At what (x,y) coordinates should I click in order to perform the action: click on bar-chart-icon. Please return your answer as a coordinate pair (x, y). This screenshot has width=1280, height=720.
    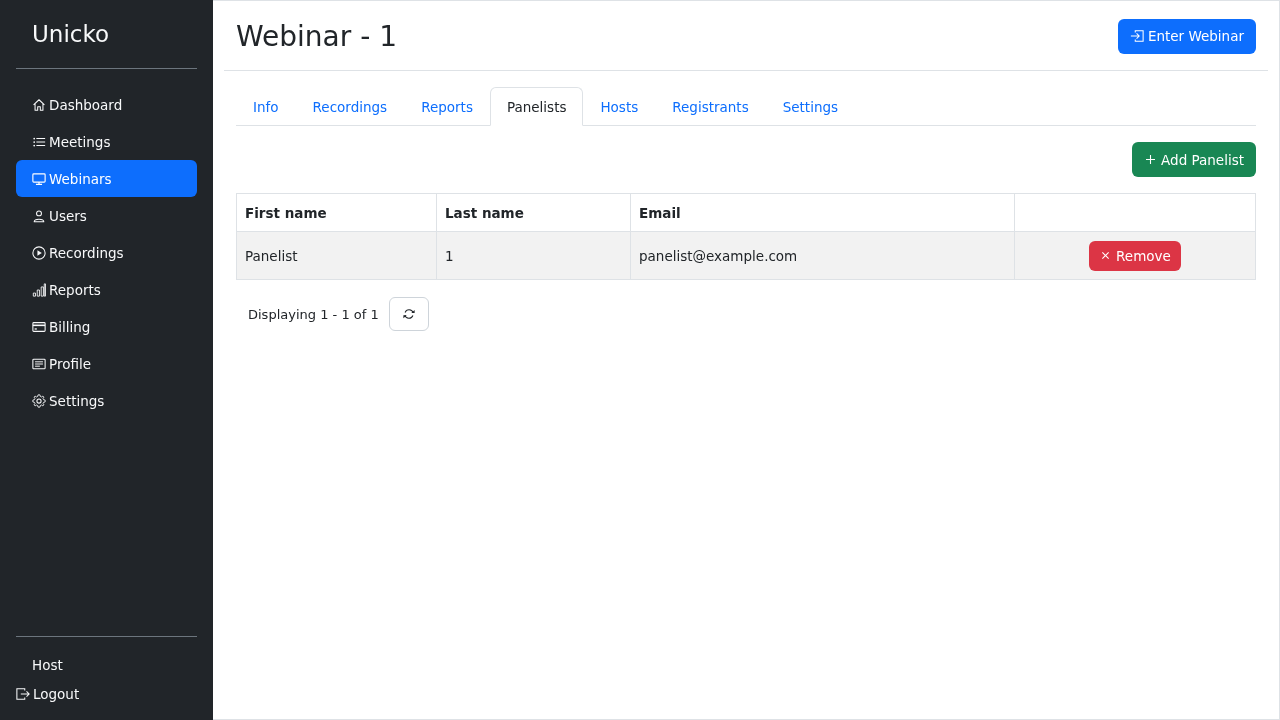
    Looking at the image, I should click on (39, 289).